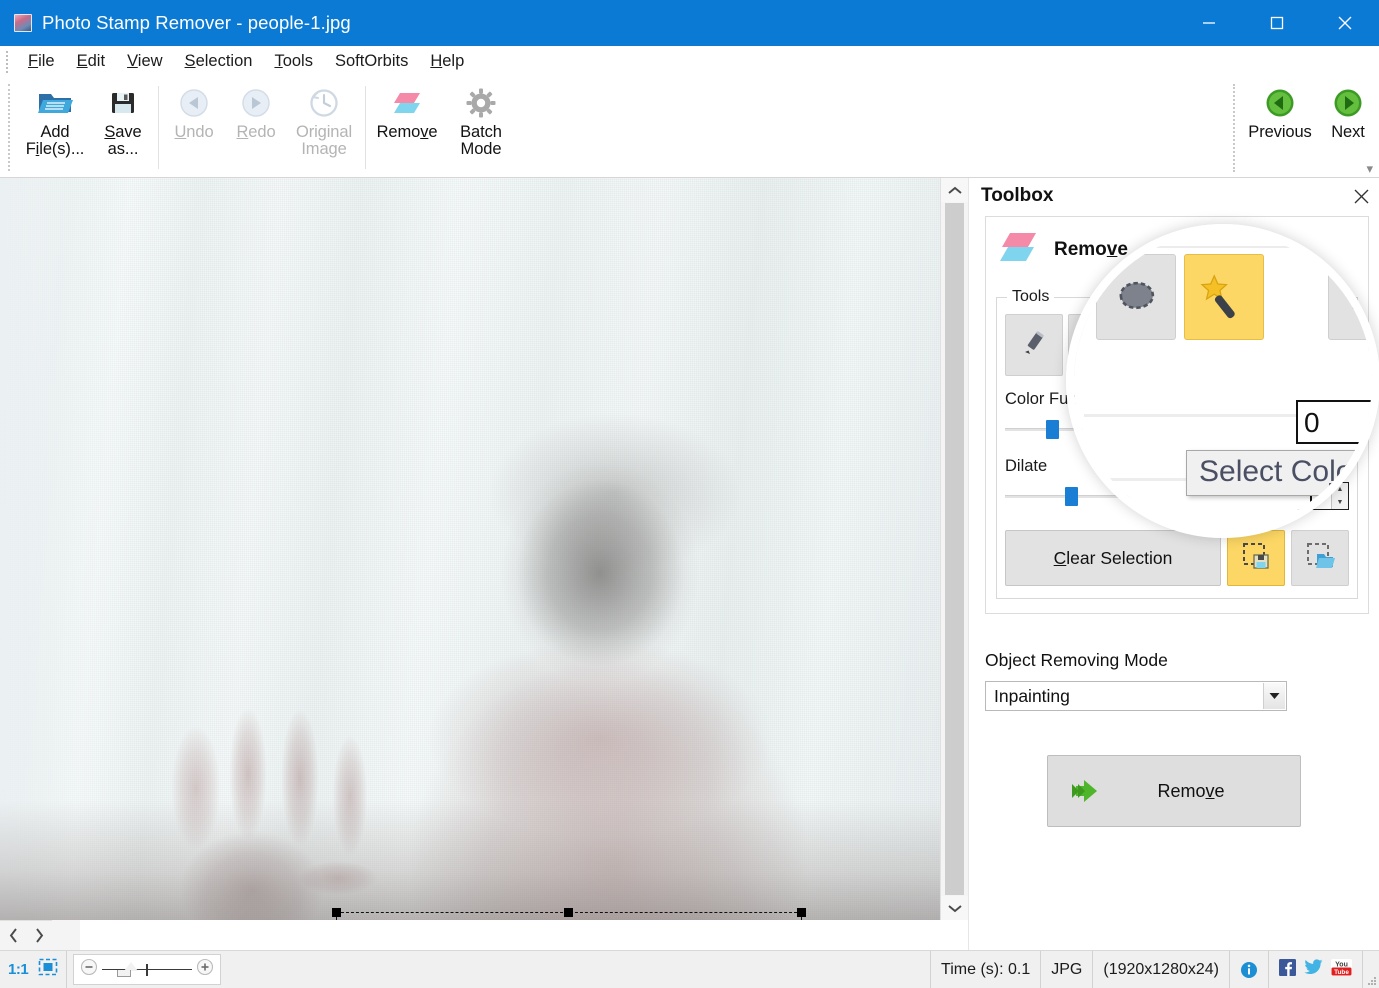 This screenshot has height=988, width=1379. I want to click on scroll-left-arrow-icon, so click(13, 935).